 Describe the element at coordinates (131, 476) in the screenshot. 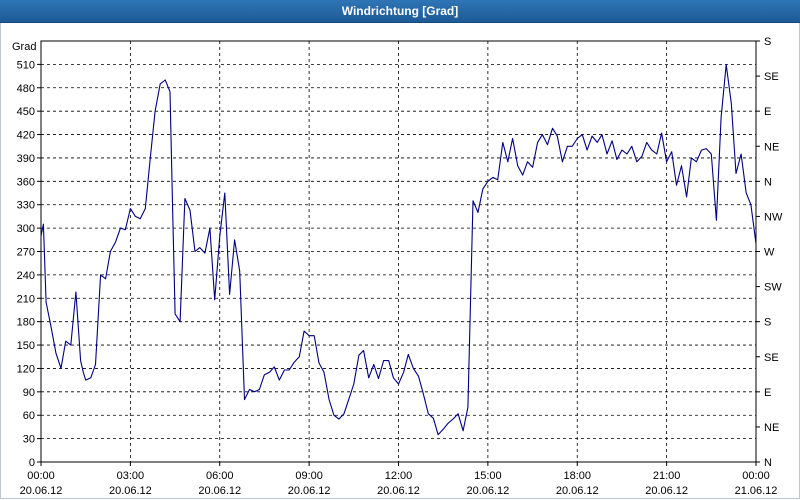

I see `x-tick-time-label: 03:00` at that location.